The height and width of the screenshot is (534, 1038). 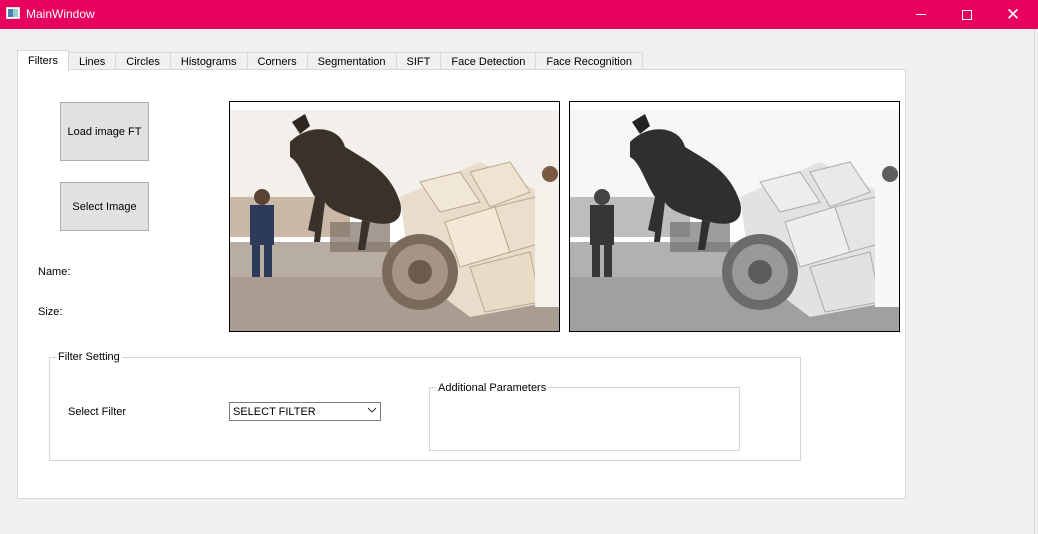 What do you see at coordinates (104, 131) in the screenshot?
I see `load-image-ft-button: Load image FT` at bounding box center [104, 131].